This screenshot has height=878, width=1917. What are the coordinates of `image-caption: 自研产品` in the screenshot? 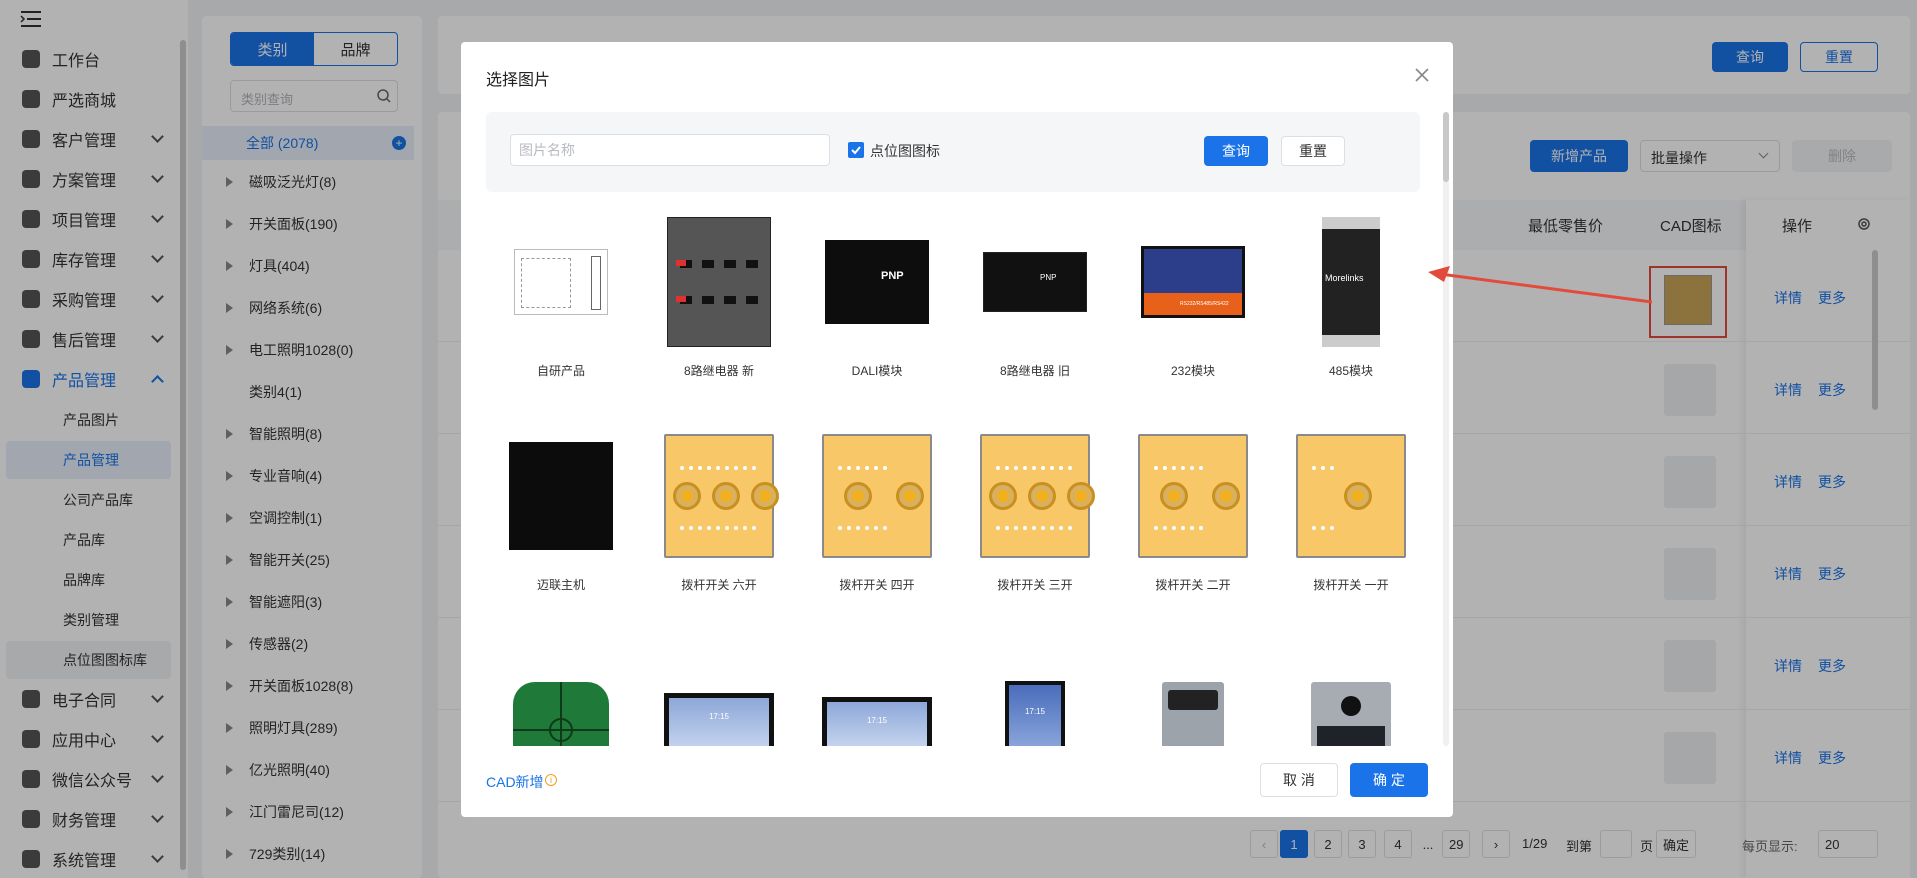 It's located at (560, 371).